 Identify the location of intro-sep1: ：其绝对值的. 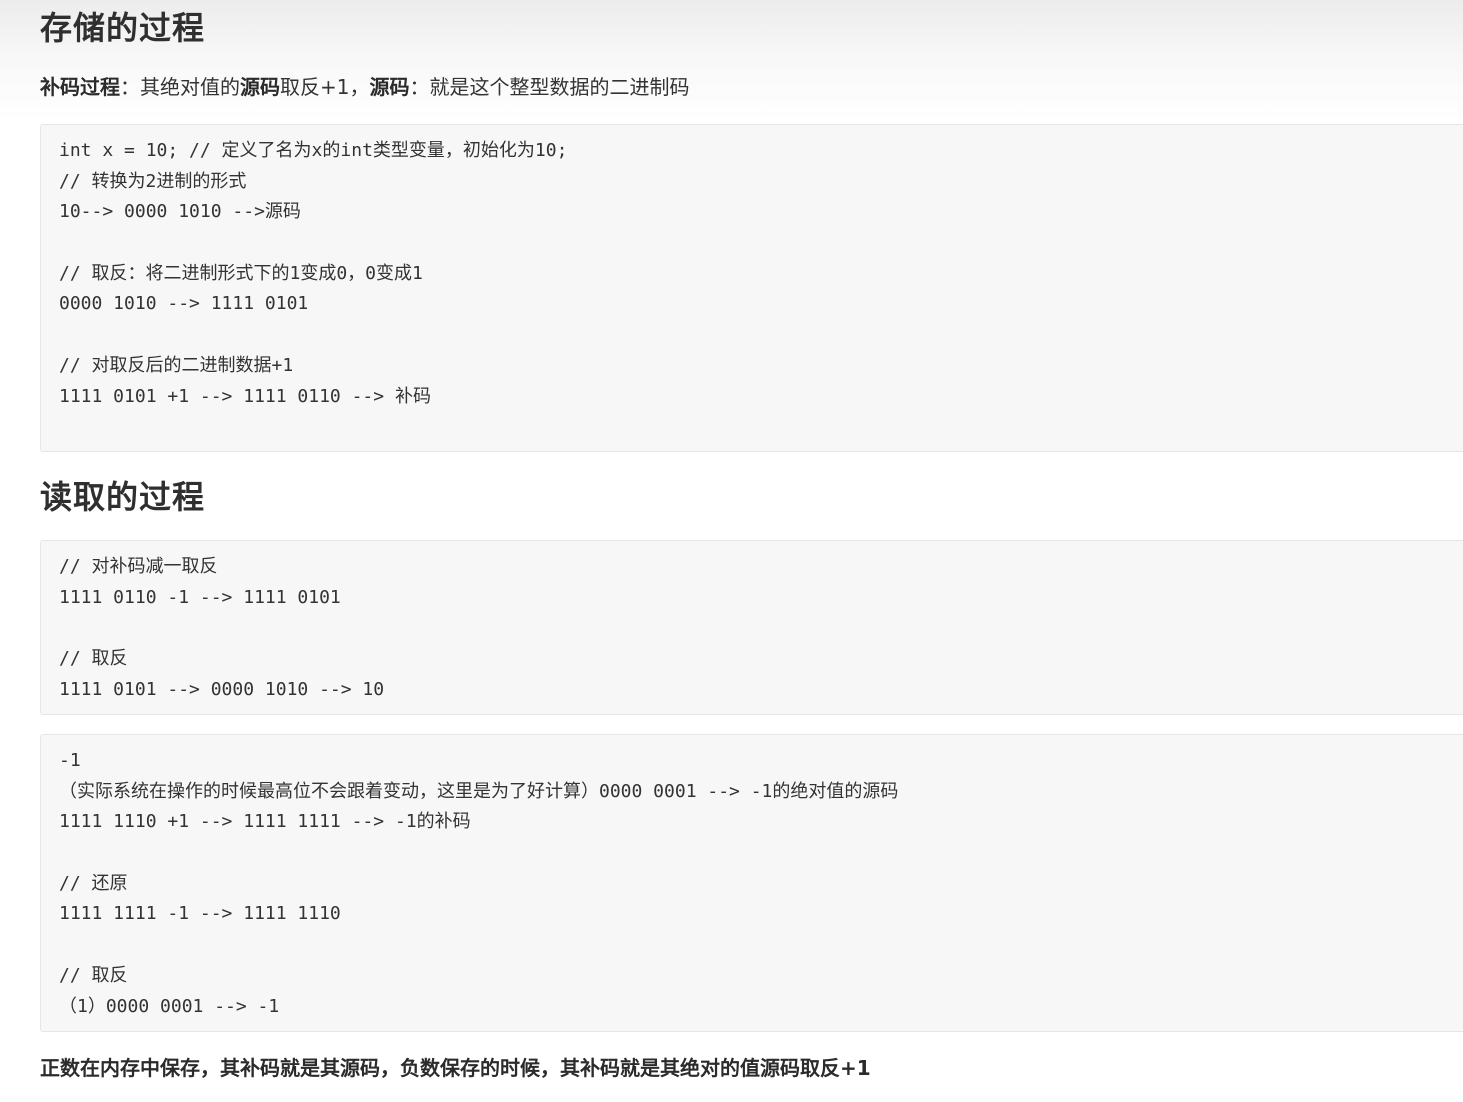
(180, 87).